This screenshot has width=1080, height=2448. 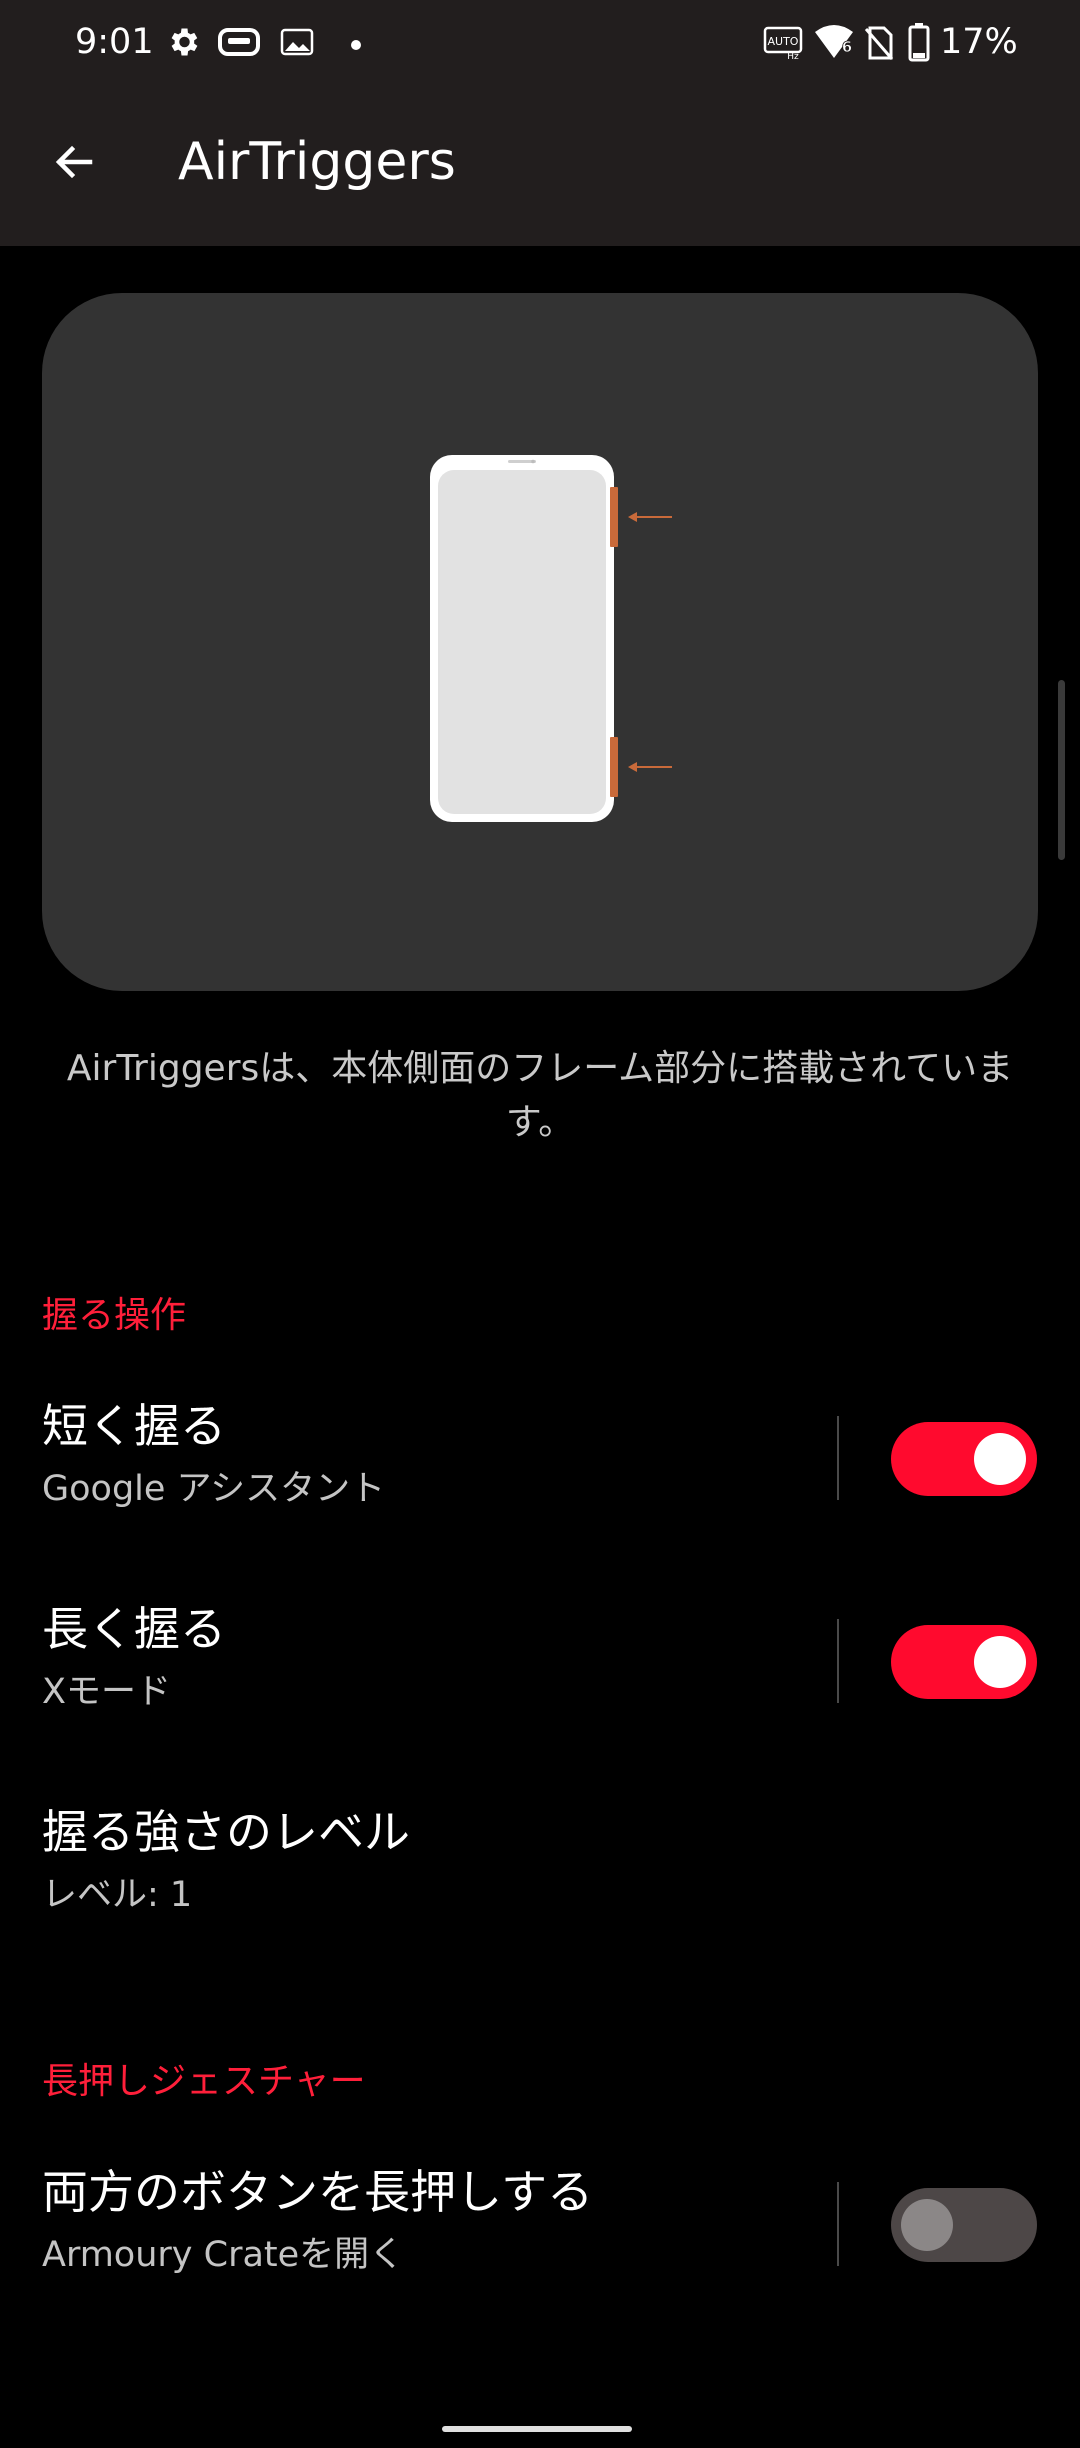 What do you see at coordinates (979, 42) in the screenshot?
I see `battery-percent: 17%` at bounding box center [979, 42].